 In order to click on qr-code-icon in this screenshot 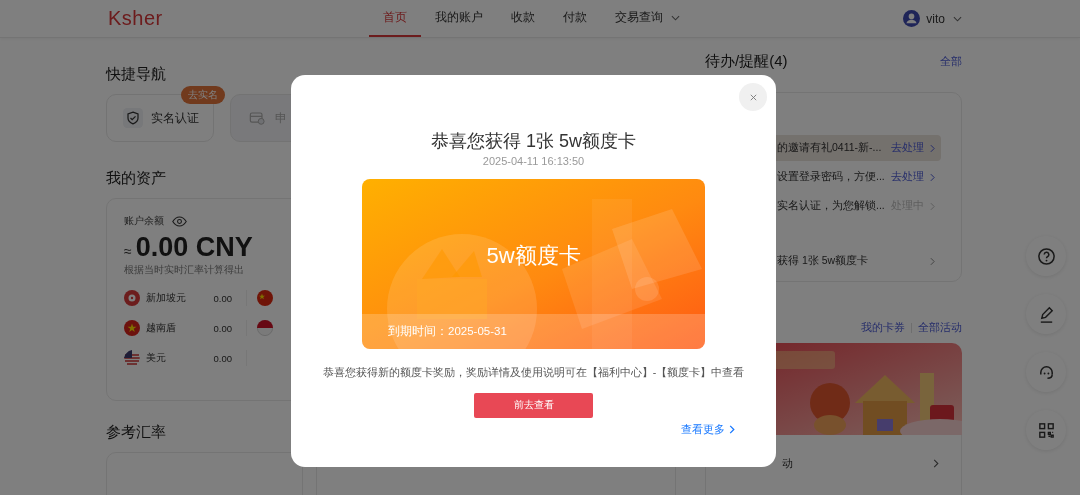, I will do `click(1046, 430)`.